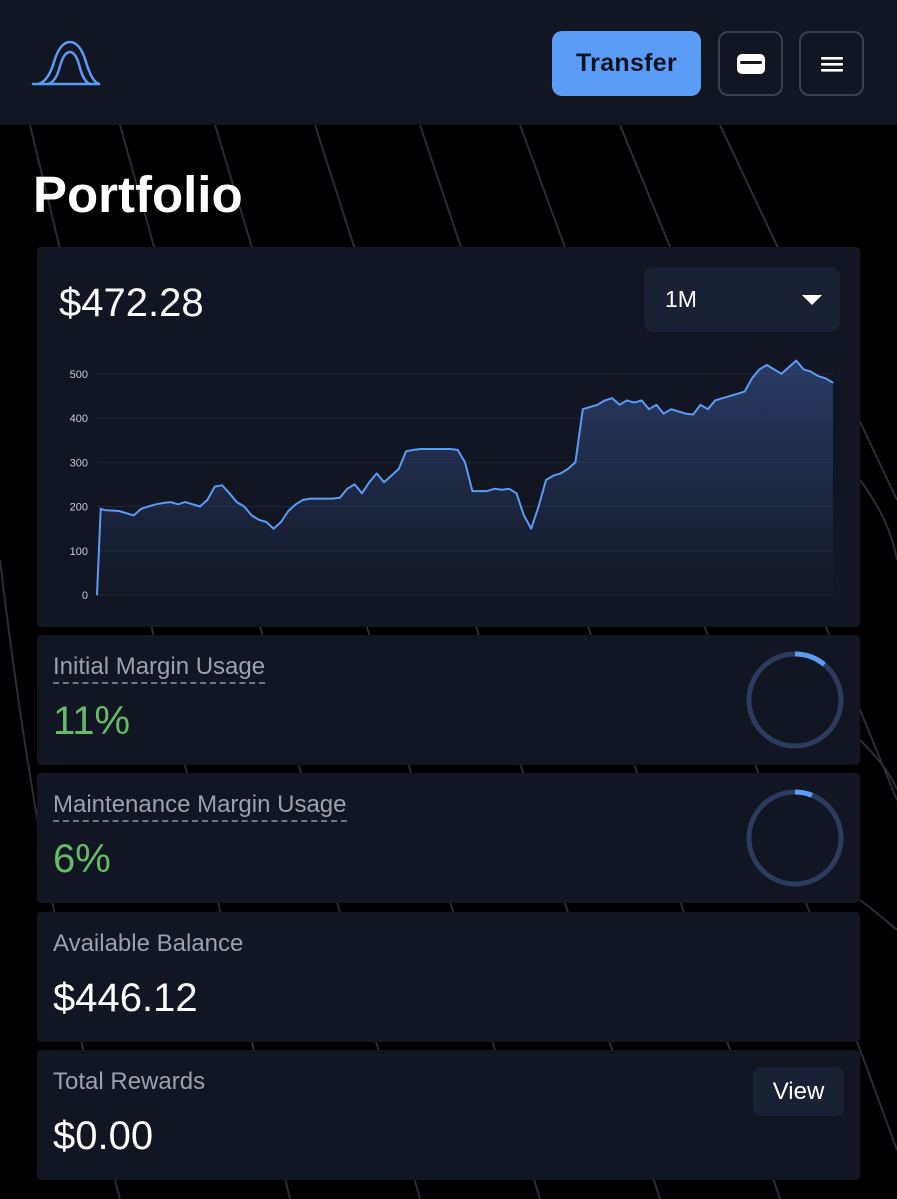  What do you see at coordinates (812, 300) in the screenshot?
I see `chevron-down-icon` at bounding box center [812, 300].